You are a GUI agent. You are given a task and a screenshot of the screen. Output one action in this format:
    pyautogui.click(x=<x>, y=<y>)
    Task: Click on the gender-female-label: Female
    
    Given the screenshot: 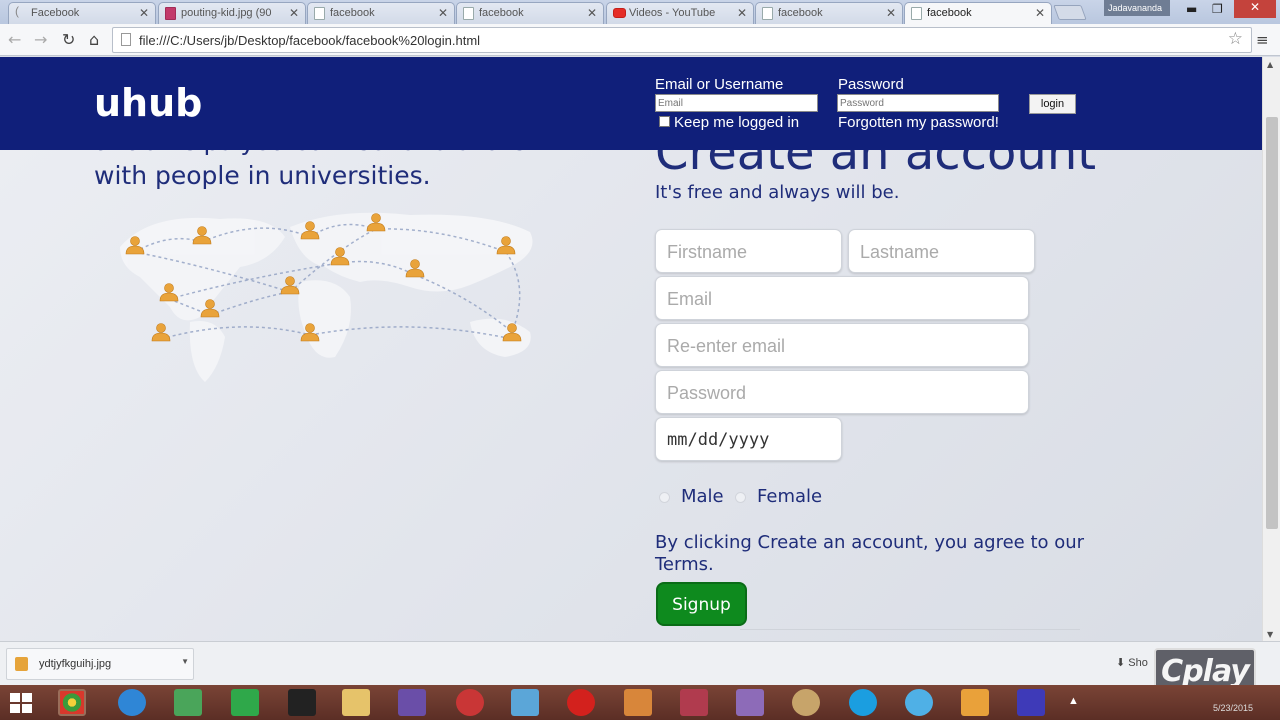 What is the action you would take?
    pyautogui.click(x=790, y=496)
    